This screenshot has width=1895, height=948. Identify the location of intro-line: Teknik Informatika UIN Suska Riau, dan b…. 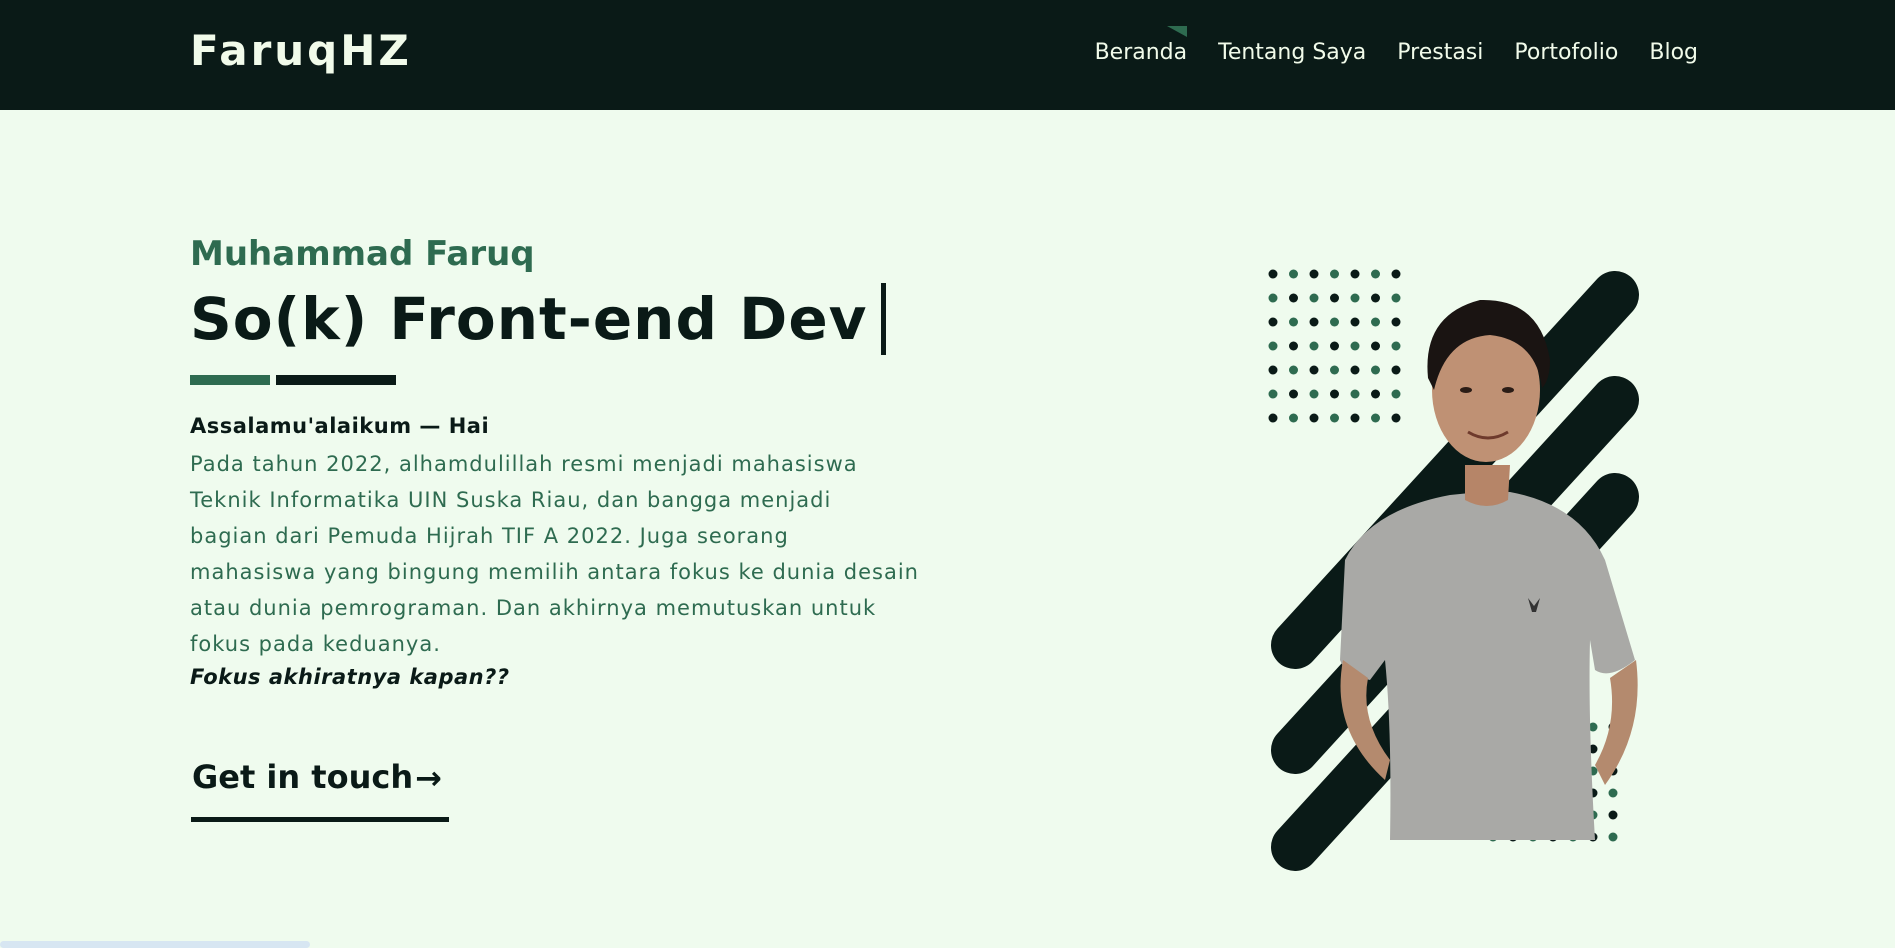
(511, 500).